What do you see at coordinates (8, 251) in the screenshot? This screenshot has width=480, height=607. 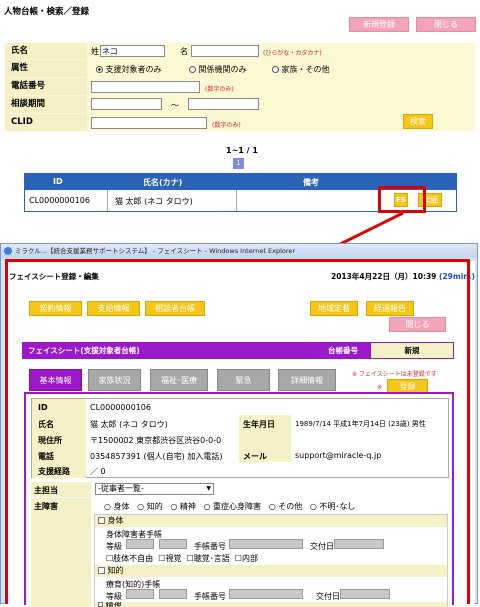 I see `ie-icon` at bounding box center [8, 251].